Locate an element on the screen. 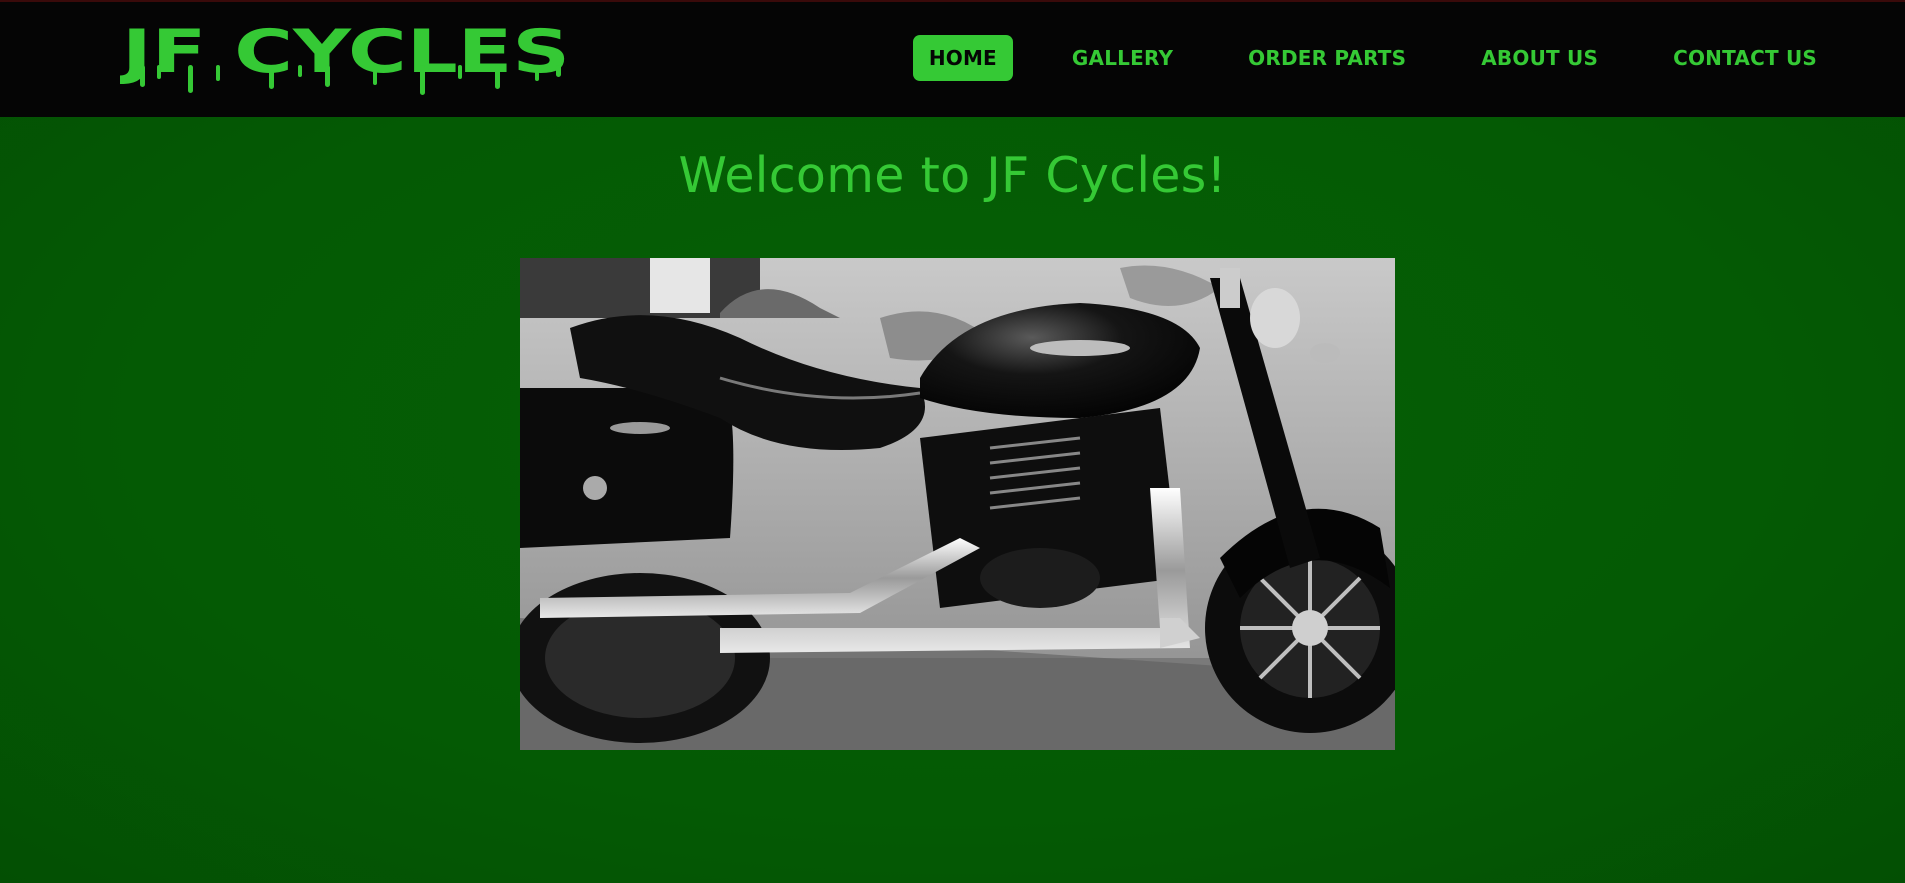  page-title: Welcome to JF Cycles! is located at coordinates (952, 175).